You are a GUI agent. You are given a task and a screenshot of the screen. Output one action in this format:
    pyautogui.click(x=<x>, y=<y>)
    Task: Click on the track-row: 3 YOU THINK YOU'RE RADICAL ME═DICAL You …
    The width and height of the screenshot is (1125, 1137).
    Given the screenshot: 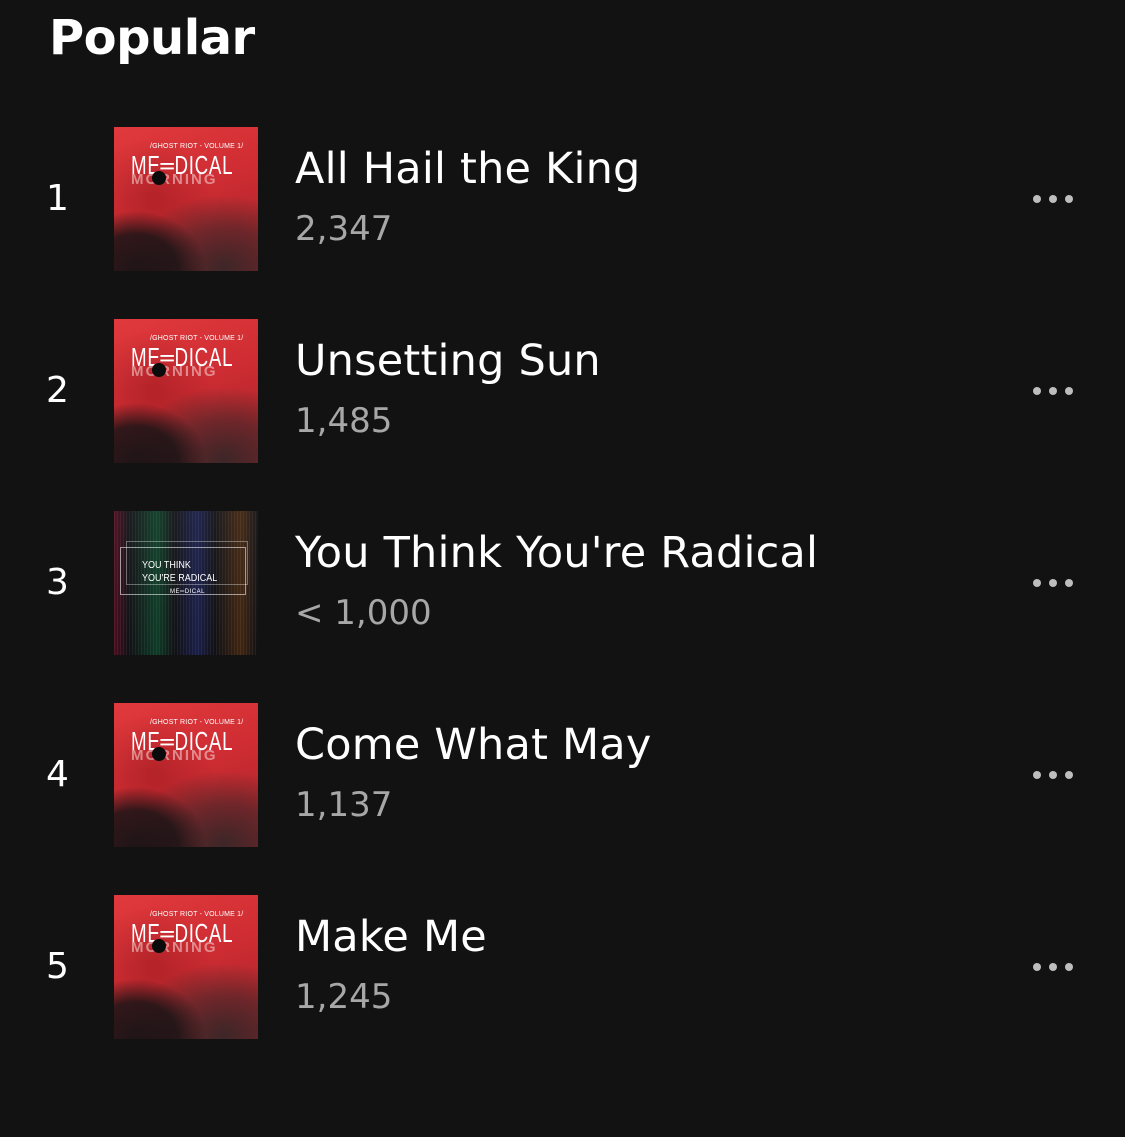 What is the action you would take?
    pyautogui.click(x=562, y=583)
    